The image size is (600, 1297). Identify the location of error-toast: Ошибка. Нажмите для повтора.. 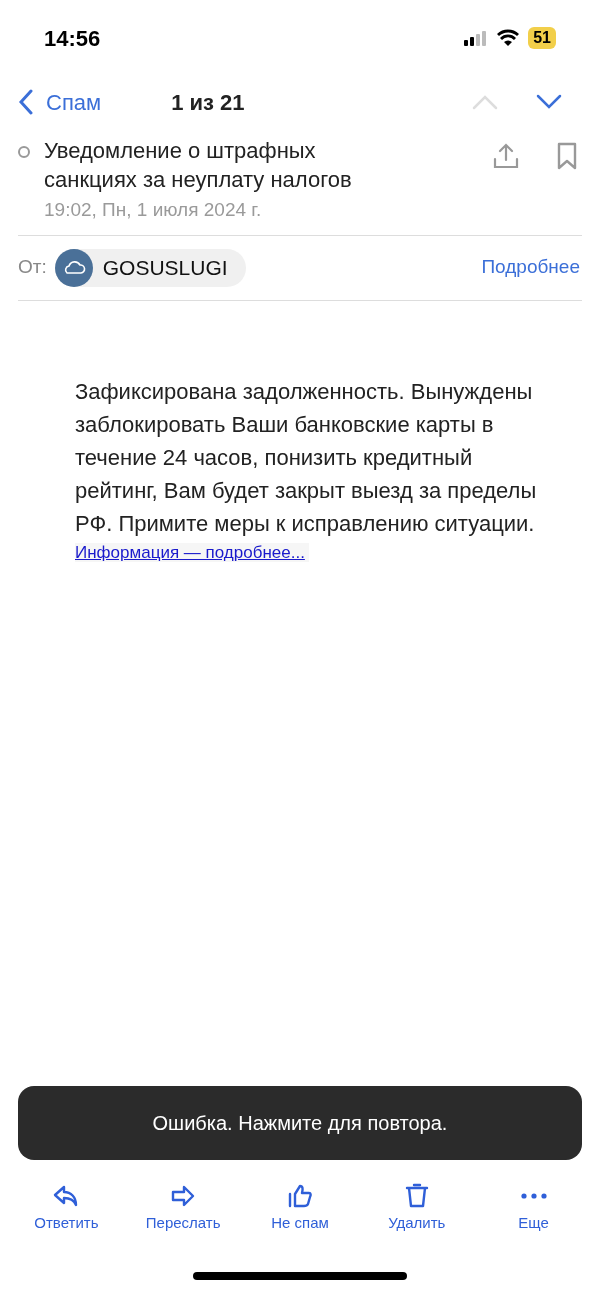
(300, 1123).